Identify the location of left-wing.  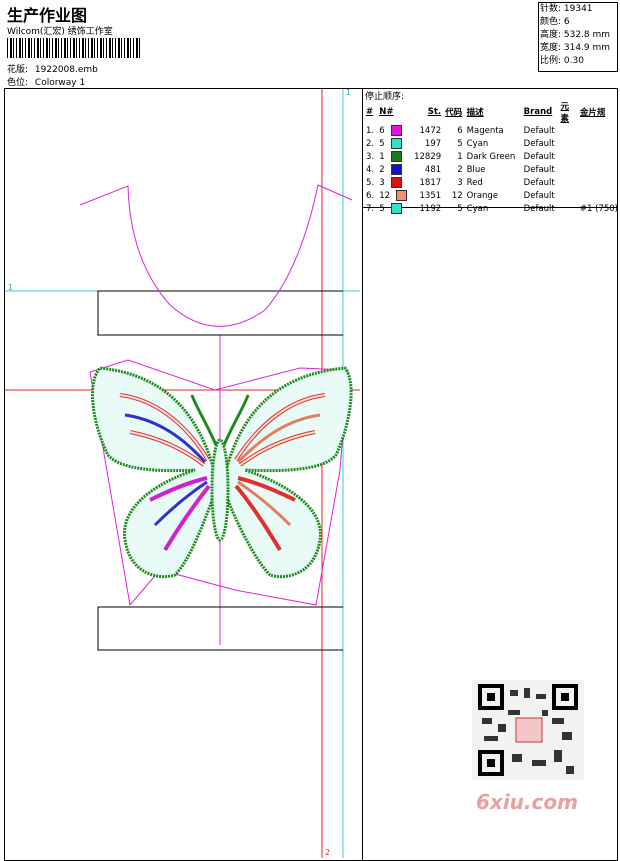
(153, 472).